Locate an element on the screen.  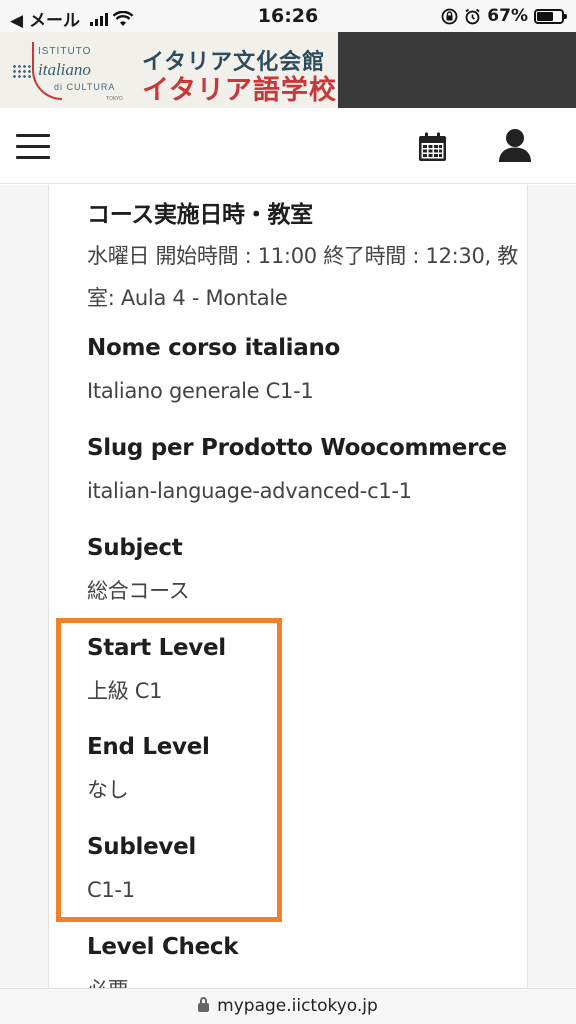
field-end-level: End Level なし is located at coordinates (307, 771).